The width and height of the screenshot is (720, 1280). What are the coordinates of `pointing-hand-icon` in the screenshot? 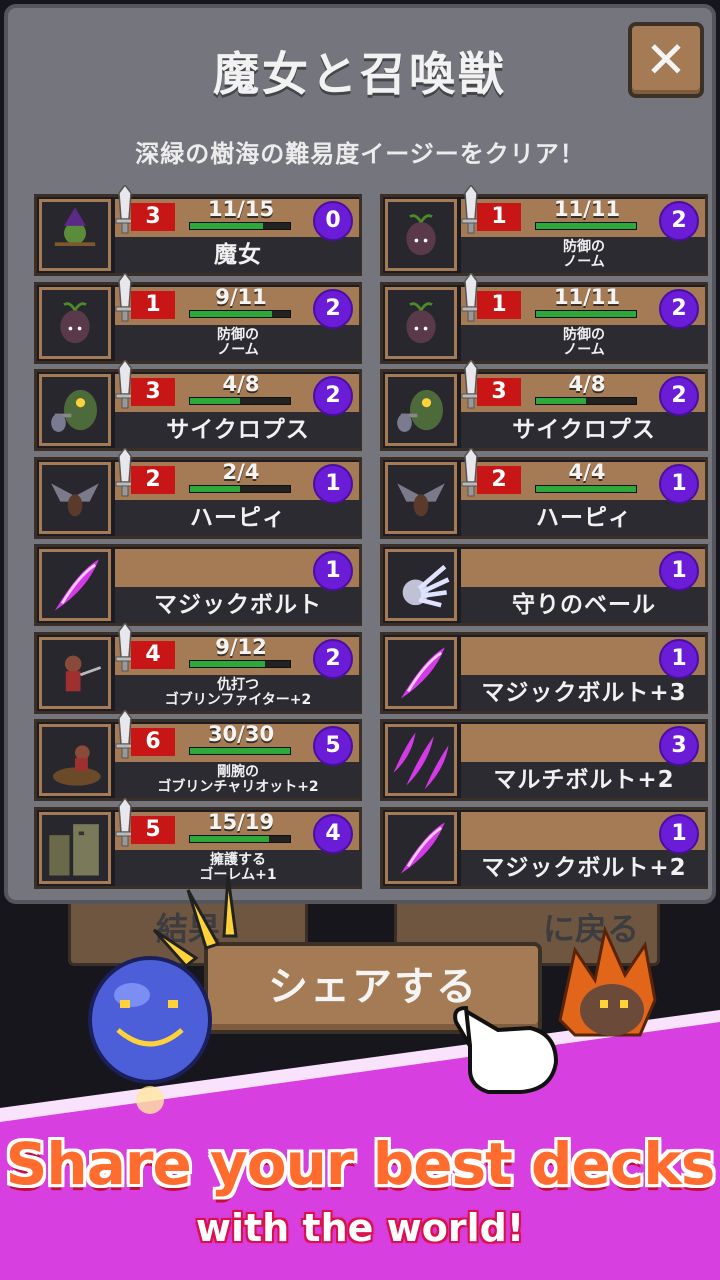 It's located at (506, 1049).